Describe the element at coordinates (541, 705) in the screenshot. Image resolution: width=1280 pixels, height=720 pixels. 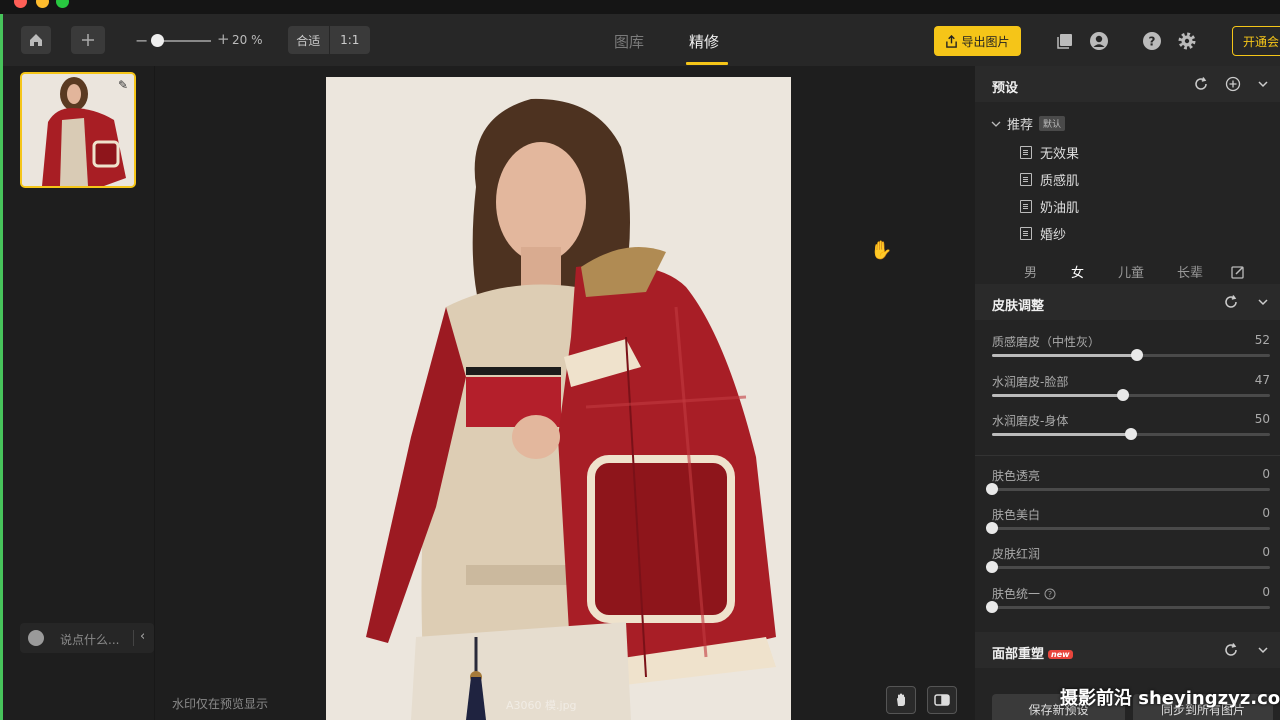
I see `file-name-label: A3060 模.jpg` at that location.